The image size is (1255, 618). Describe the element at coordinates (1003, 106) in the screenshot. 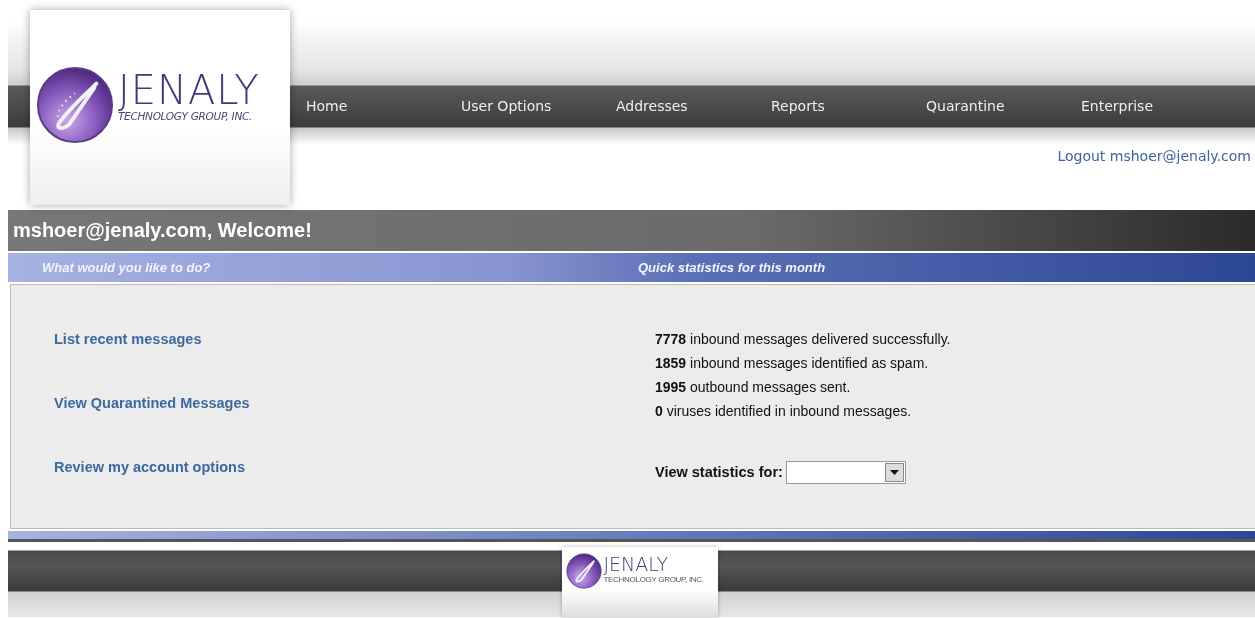

I see `nav-link: Quarantine` at that location.